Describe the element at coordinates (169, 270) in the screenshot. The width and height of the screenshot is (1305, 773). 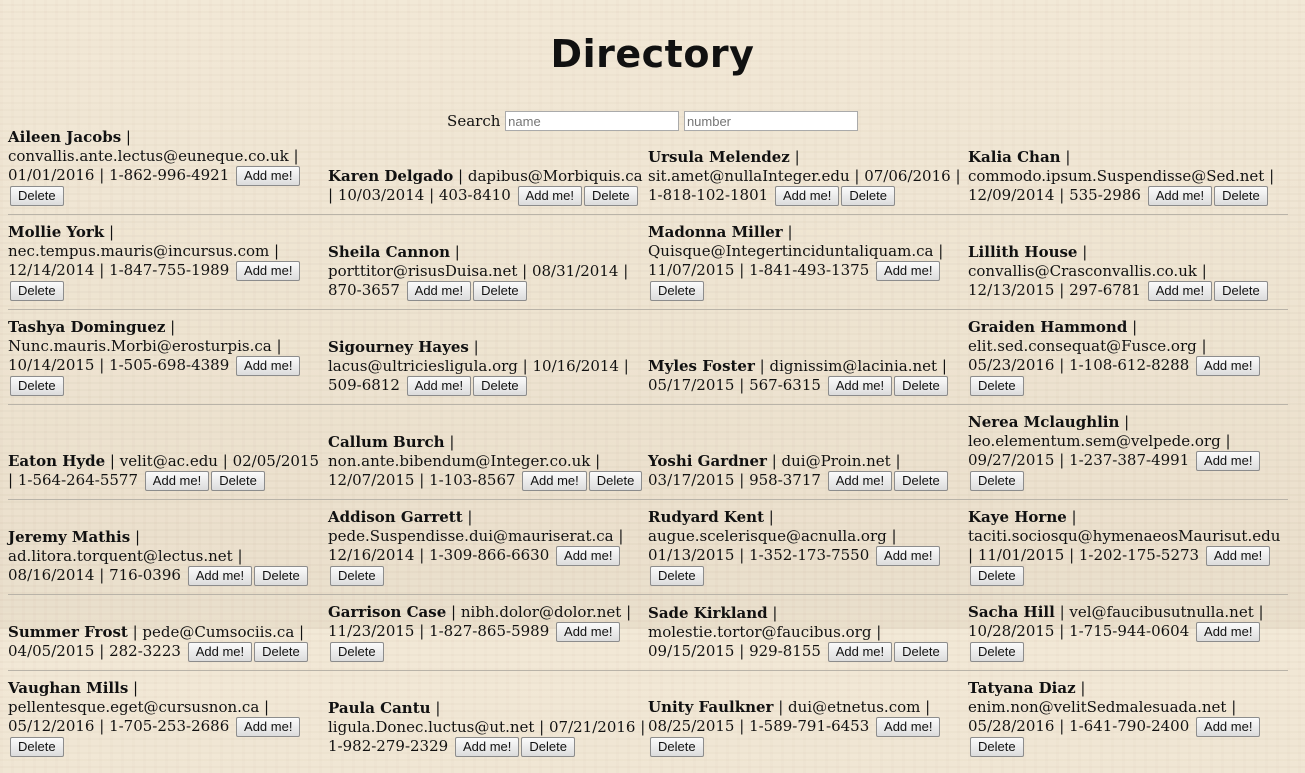
I see `contact-phone: 1-847-755-1989` at that location.